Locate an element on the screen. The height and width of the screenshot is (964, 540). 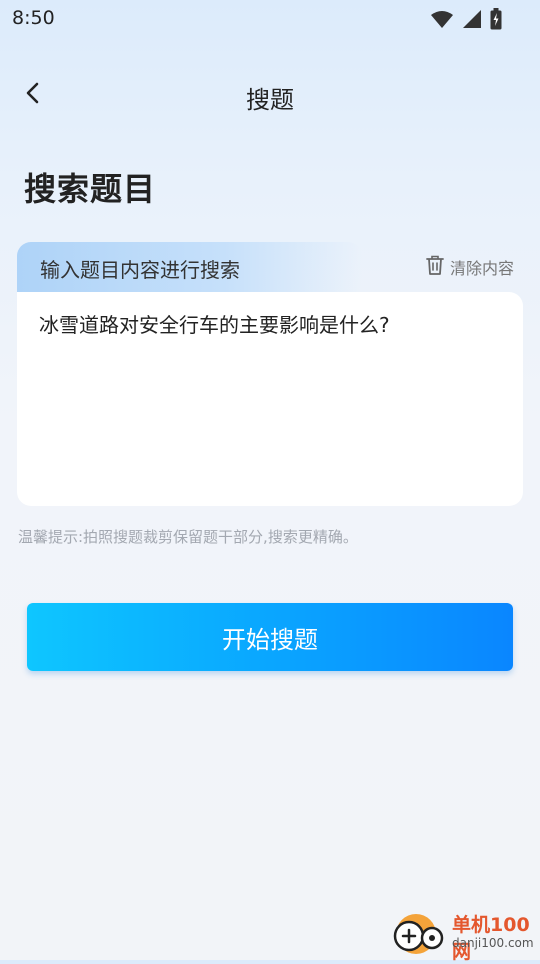
status-icons is located at coordinates (466, 19).